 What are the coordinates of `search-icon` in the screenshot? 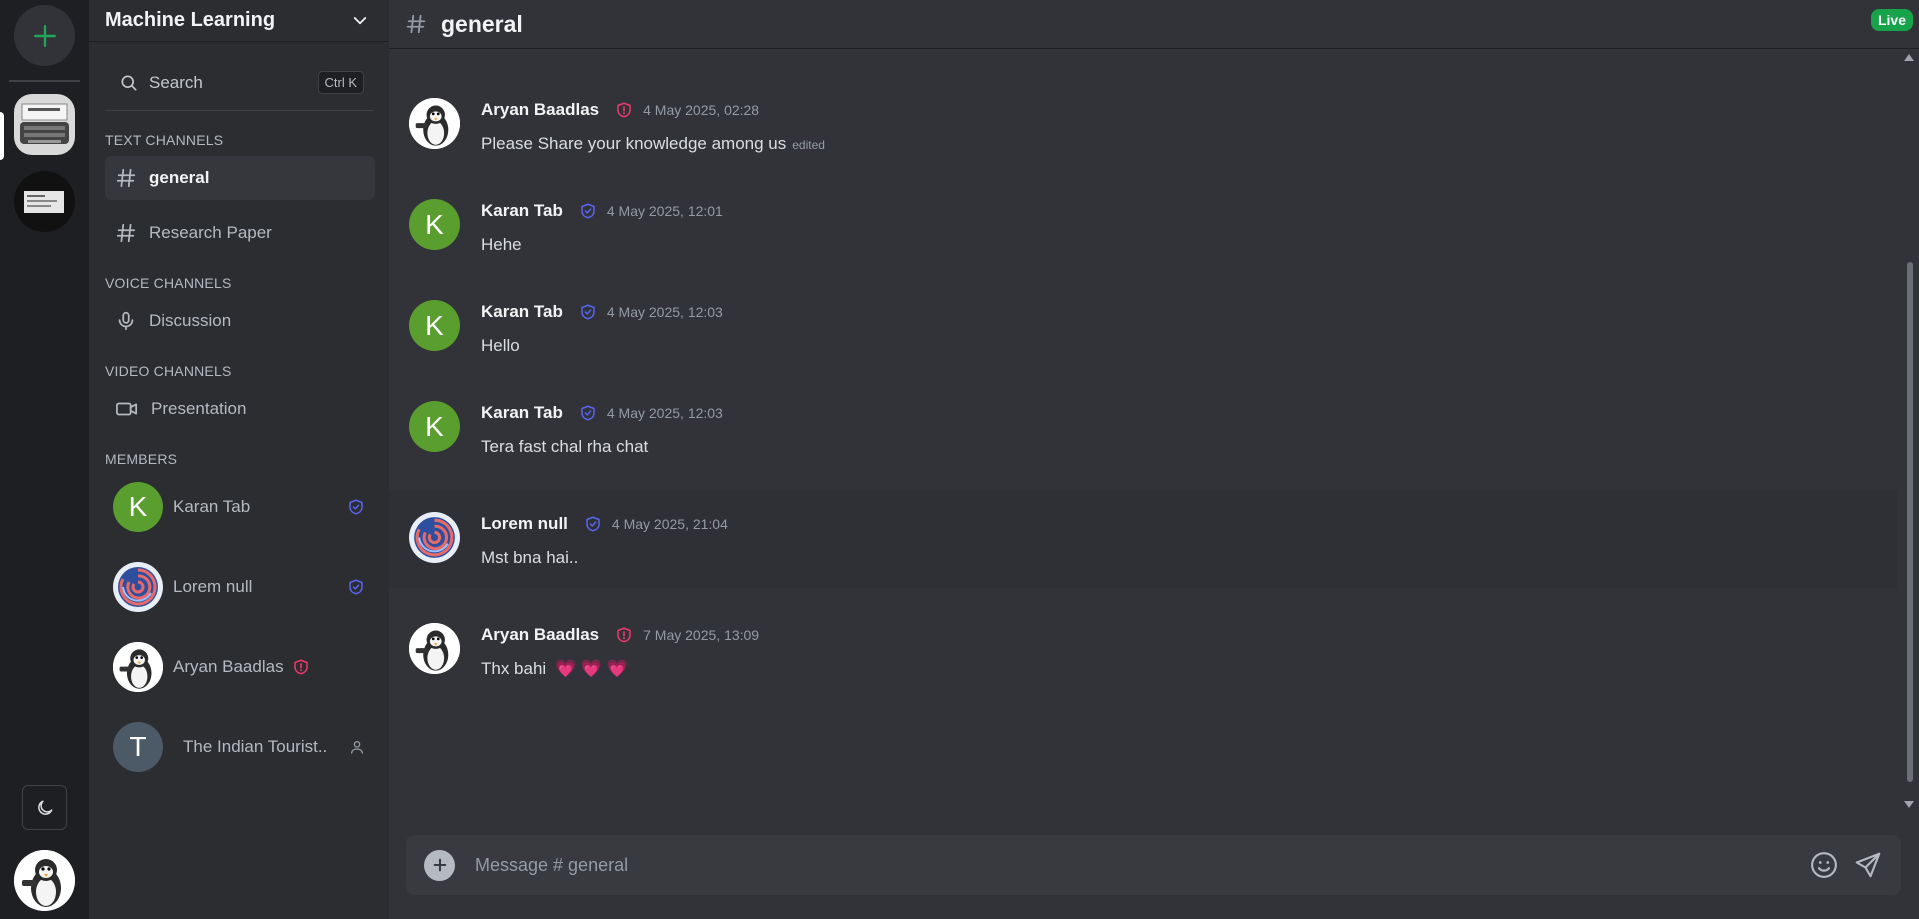 It's located at (129, 82).